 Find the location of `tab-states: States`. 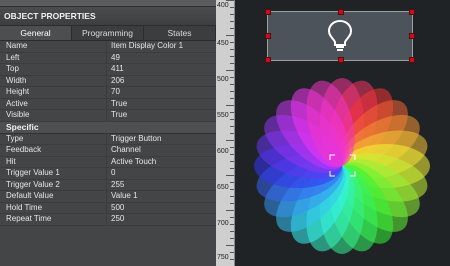

tab-states: States is located at coordinates (180, 33).